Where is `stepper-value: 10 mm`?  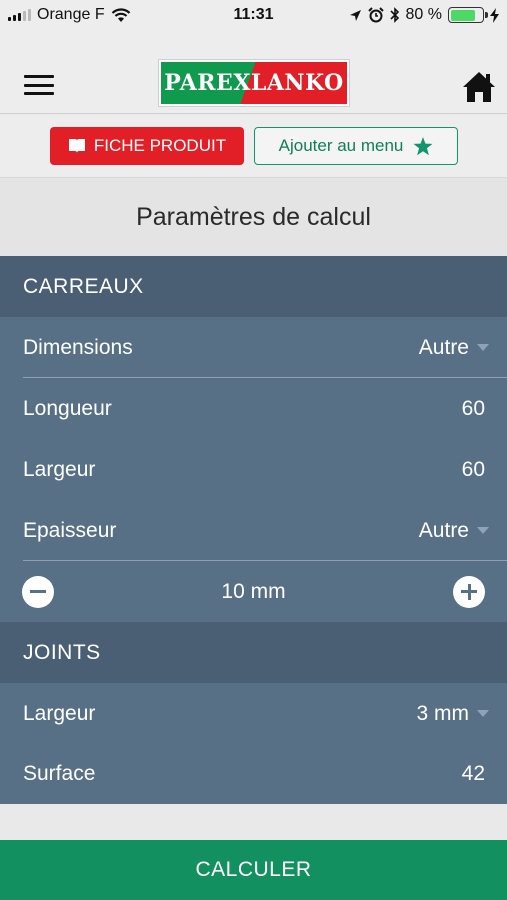
stepper-value: 10 mm is located at coordinates (253, 591).